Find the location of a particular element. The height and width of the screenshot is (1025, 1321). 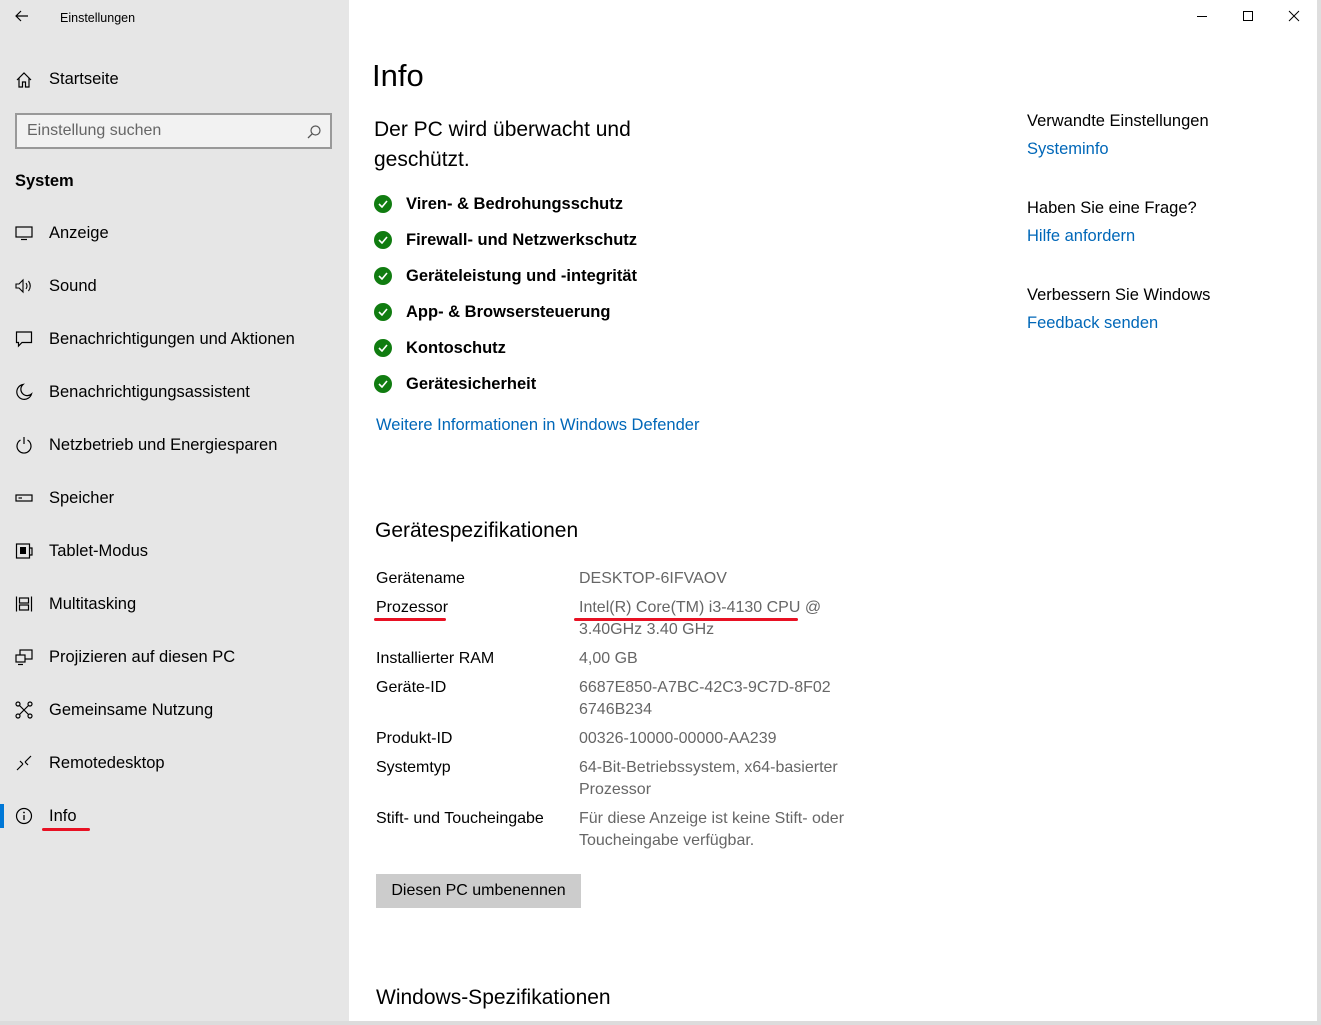

sidebar-item-label: Multitasking is located at coordinates (93, 604).